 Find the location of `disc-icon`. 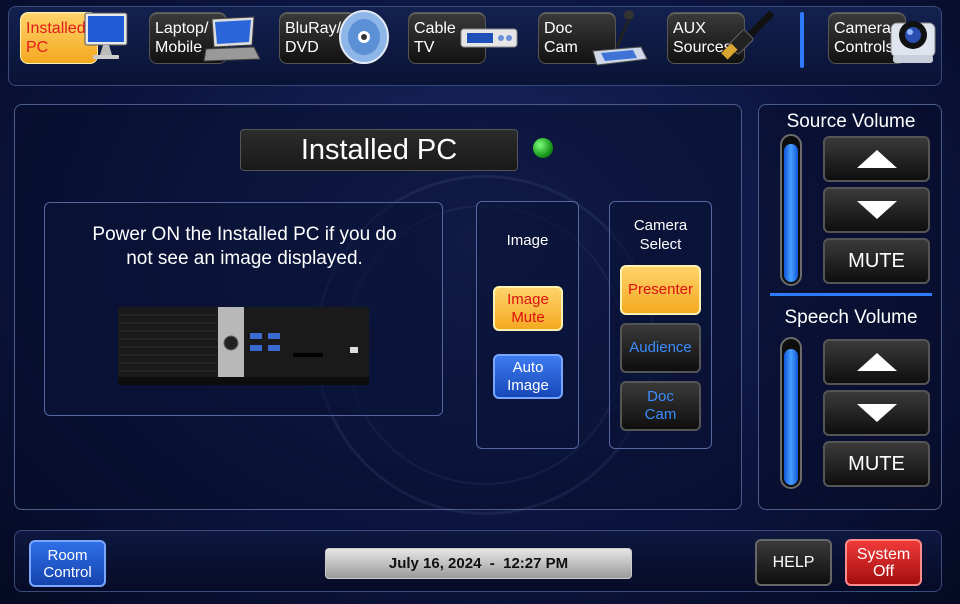

disc-icon is located at coordinates (364, 37).